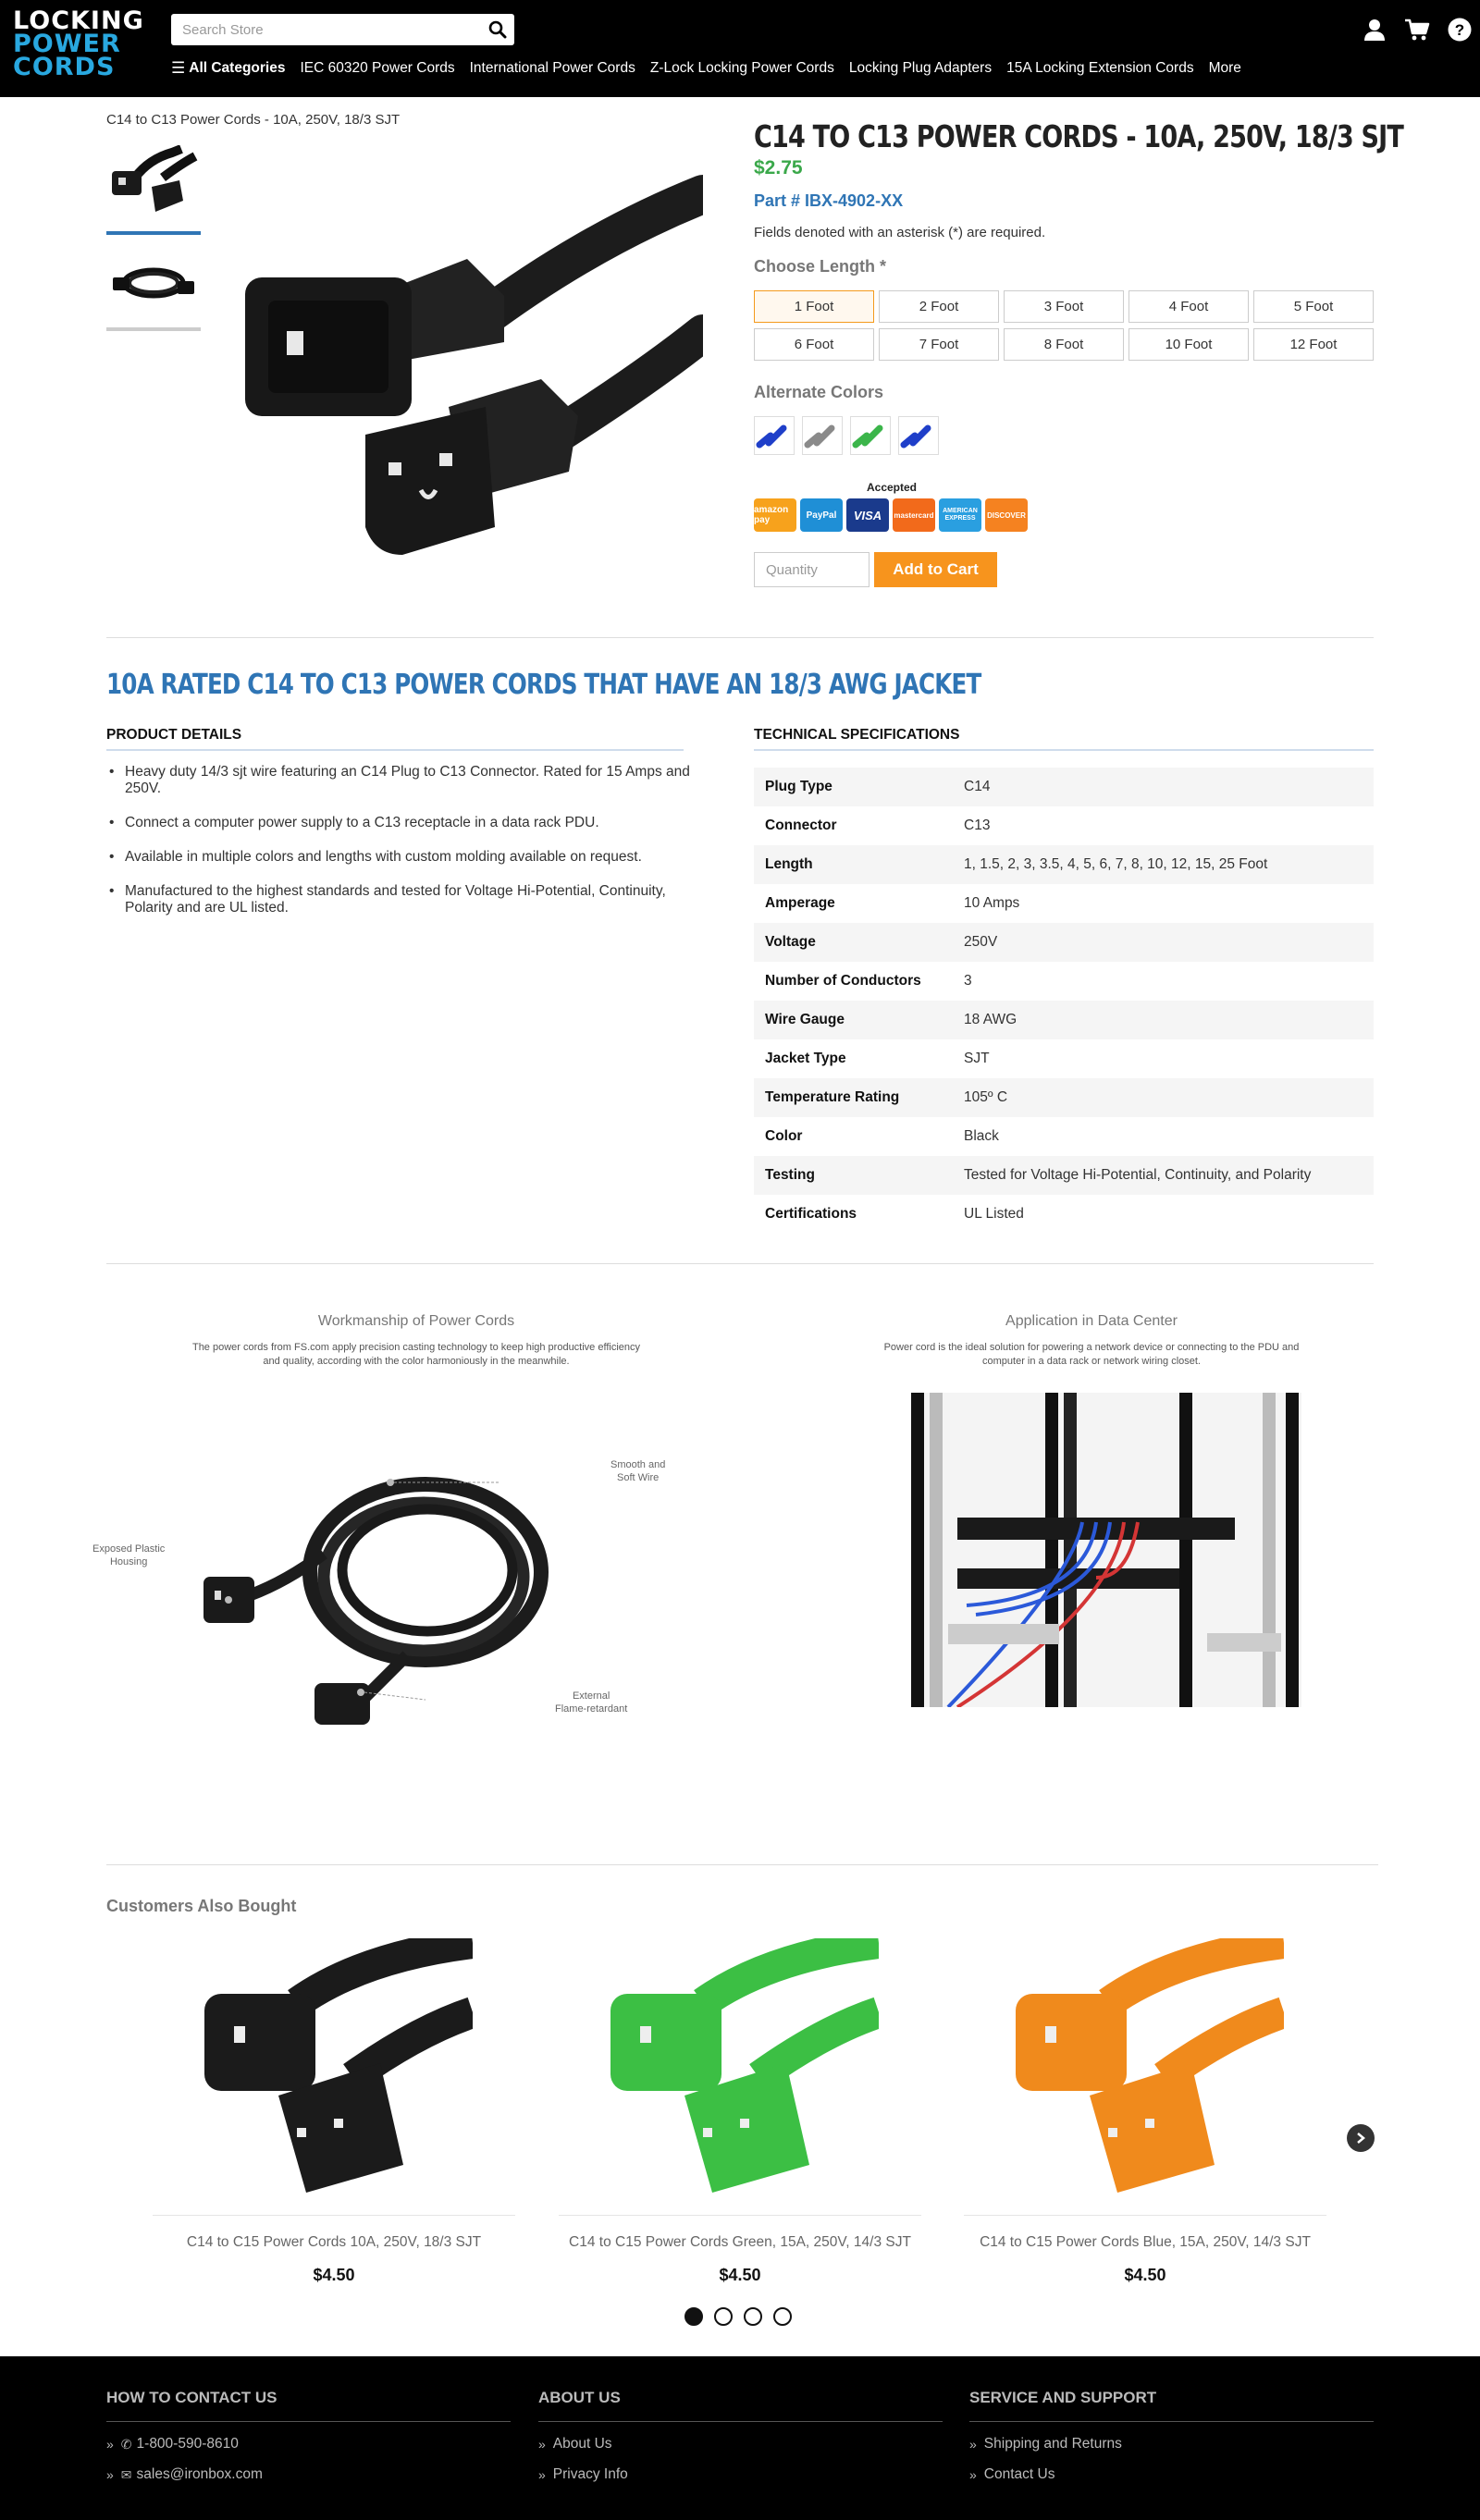 The width and height of the screenshot is (1480, 2520). I want to click on length-option-7-foot: 7 Foot, so click(939, 344).